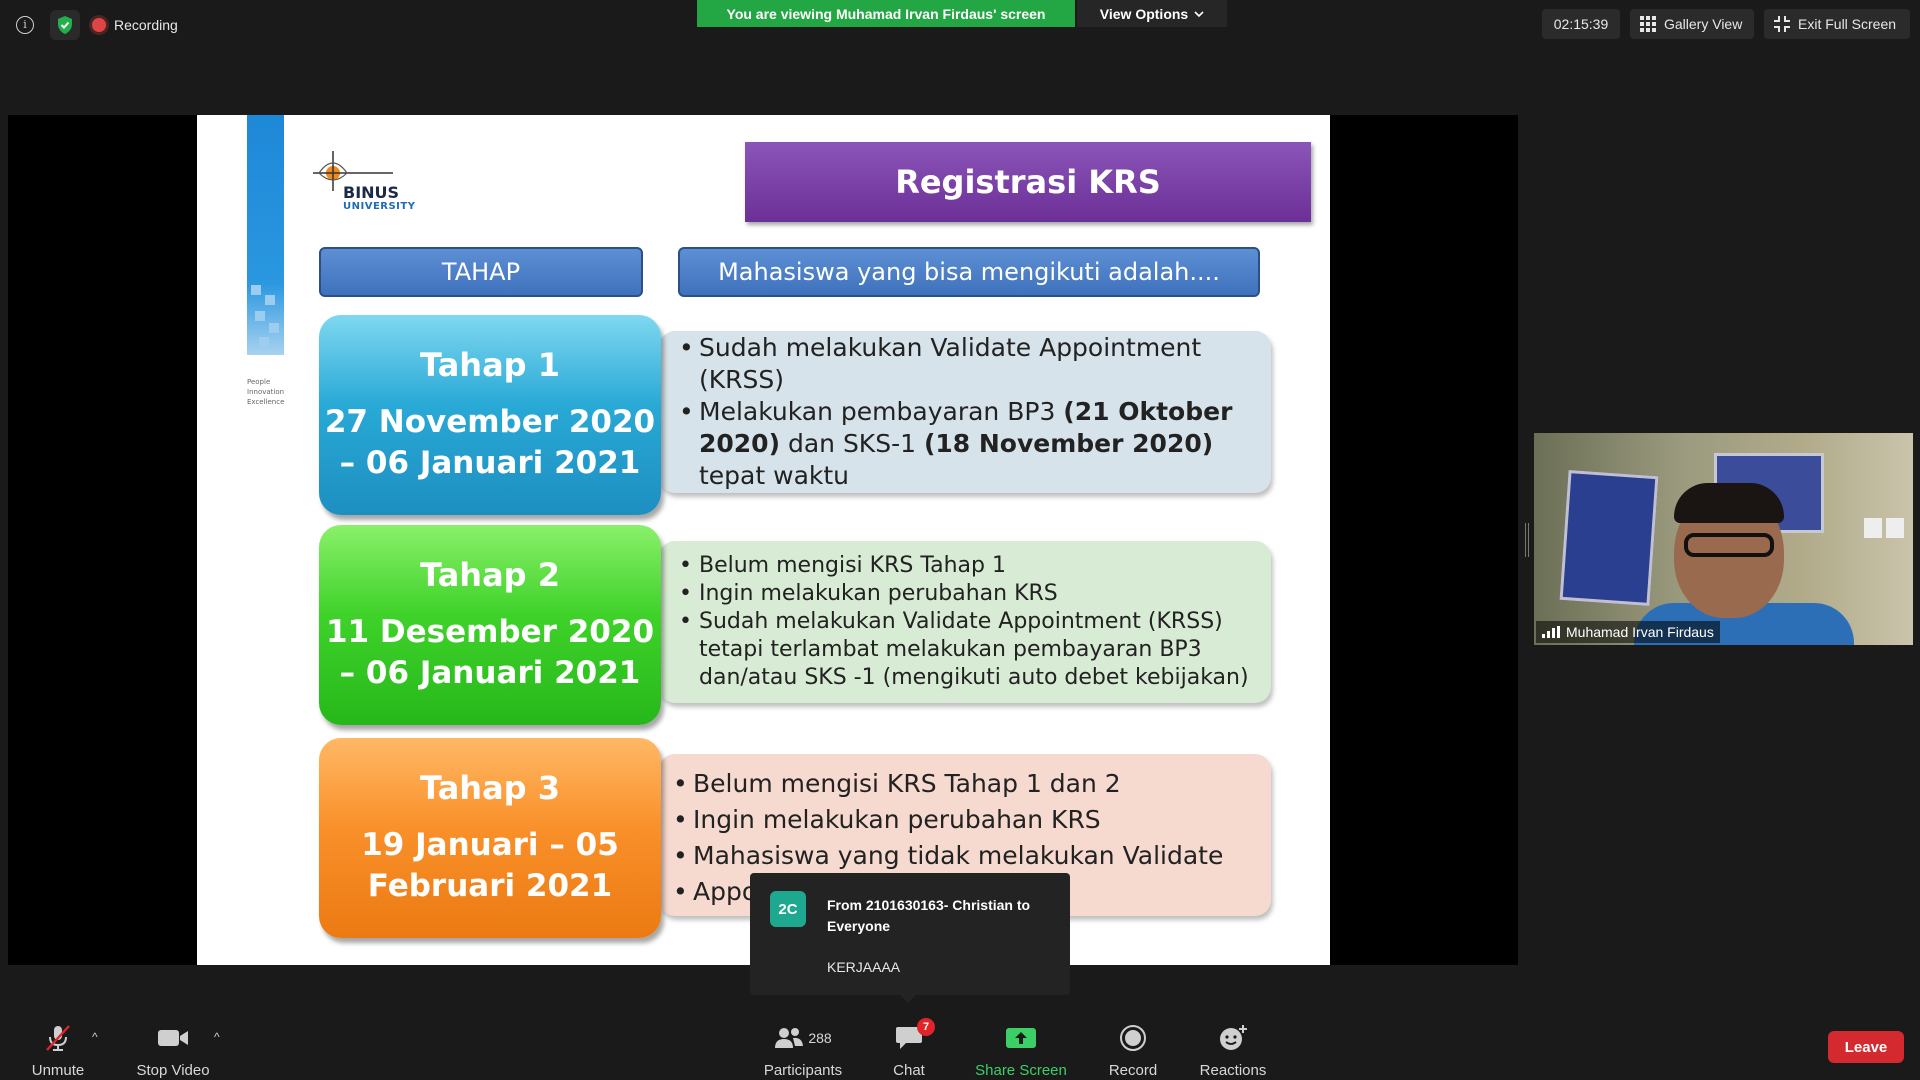 The height and width of the screenshot is (1080, 1920). I want to click on participants-icon, so click(789, 1038).